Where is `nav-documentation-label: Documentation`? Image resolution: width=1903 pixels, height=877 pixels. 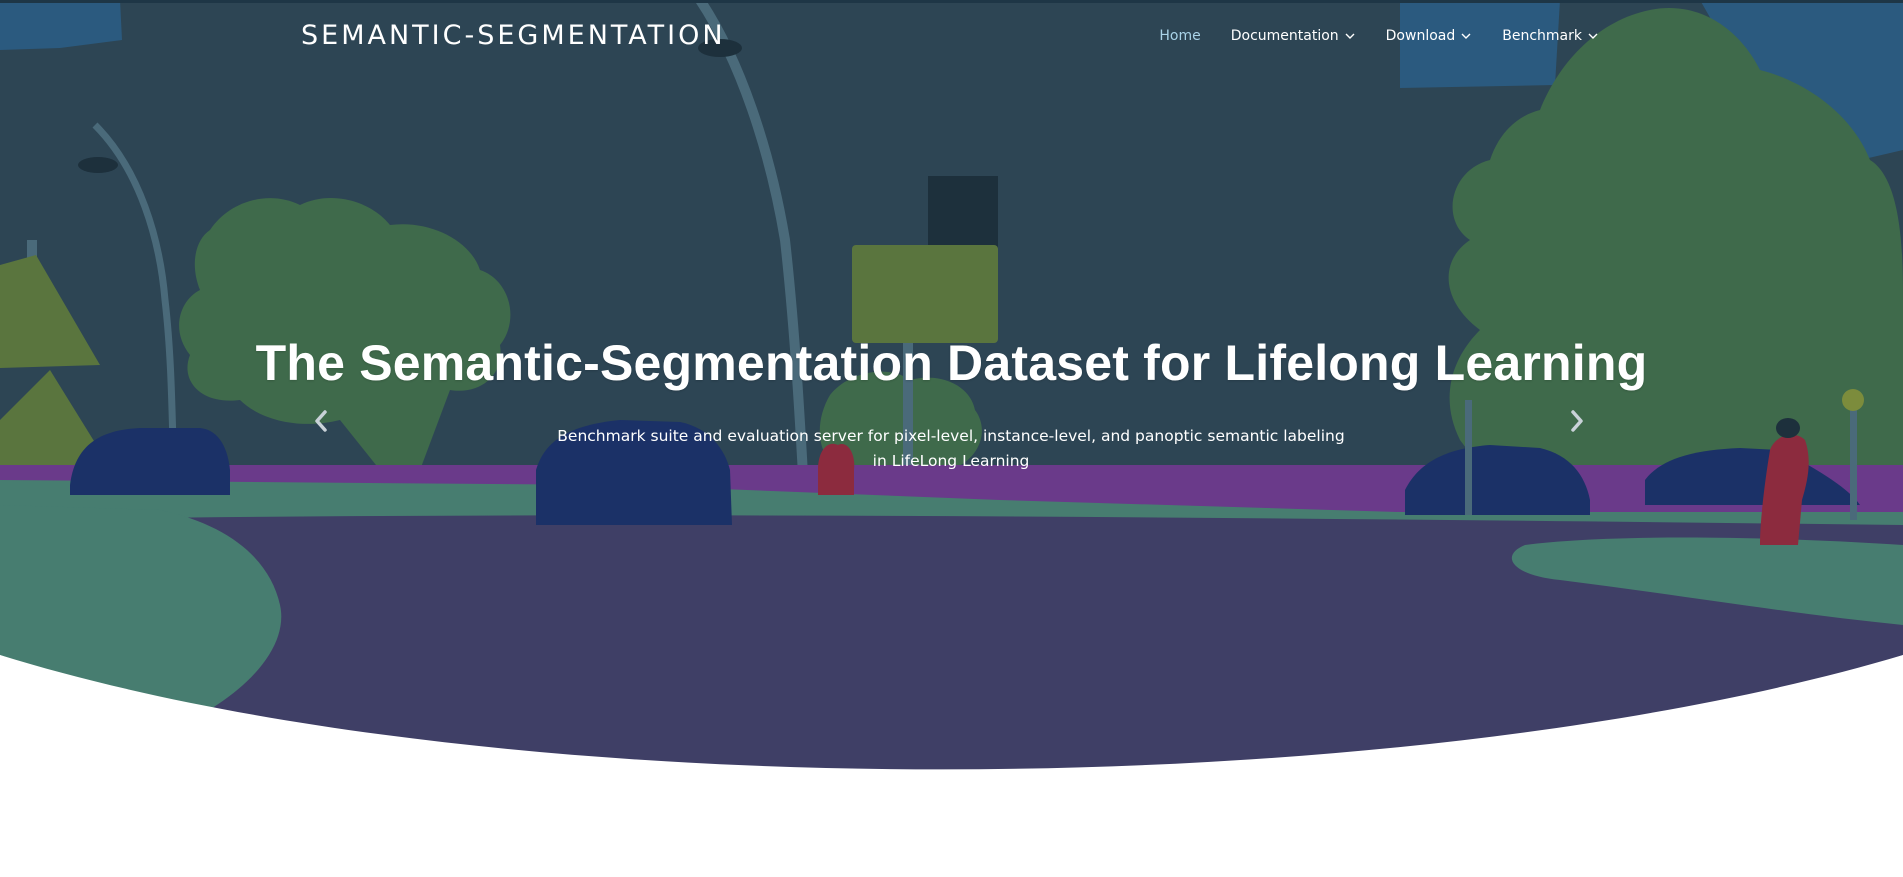 nav-documentation-label: Documentation is located at coordinates (1284, 36).